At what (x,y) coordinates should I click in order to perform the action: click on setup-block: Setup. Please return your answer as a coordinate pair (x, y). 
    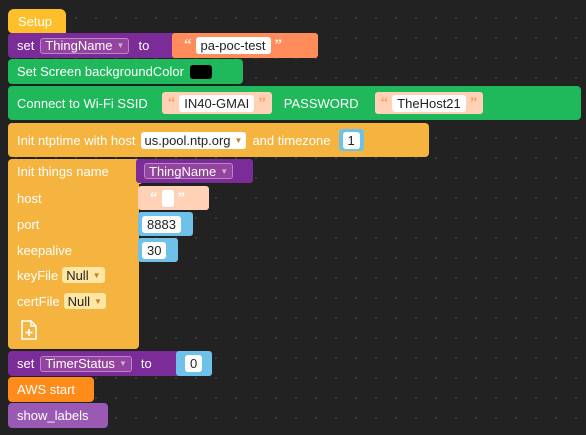
    Looking at the image, I should click on (37, 21).